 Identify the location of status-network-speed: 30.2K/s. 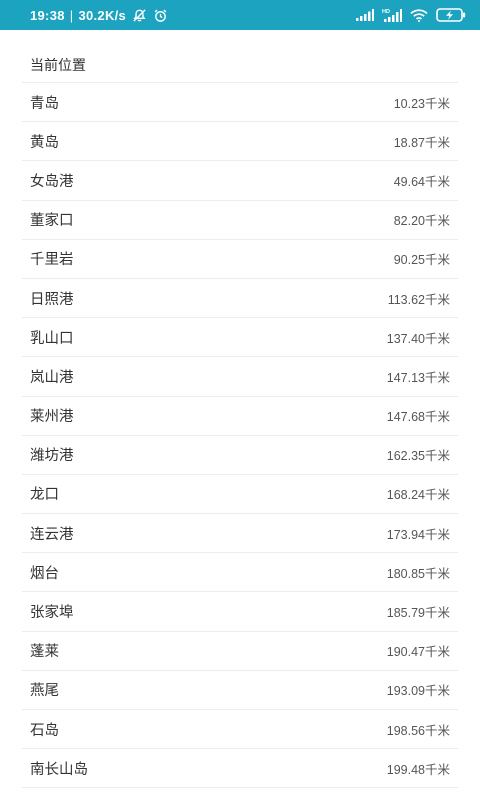
(102, 15).